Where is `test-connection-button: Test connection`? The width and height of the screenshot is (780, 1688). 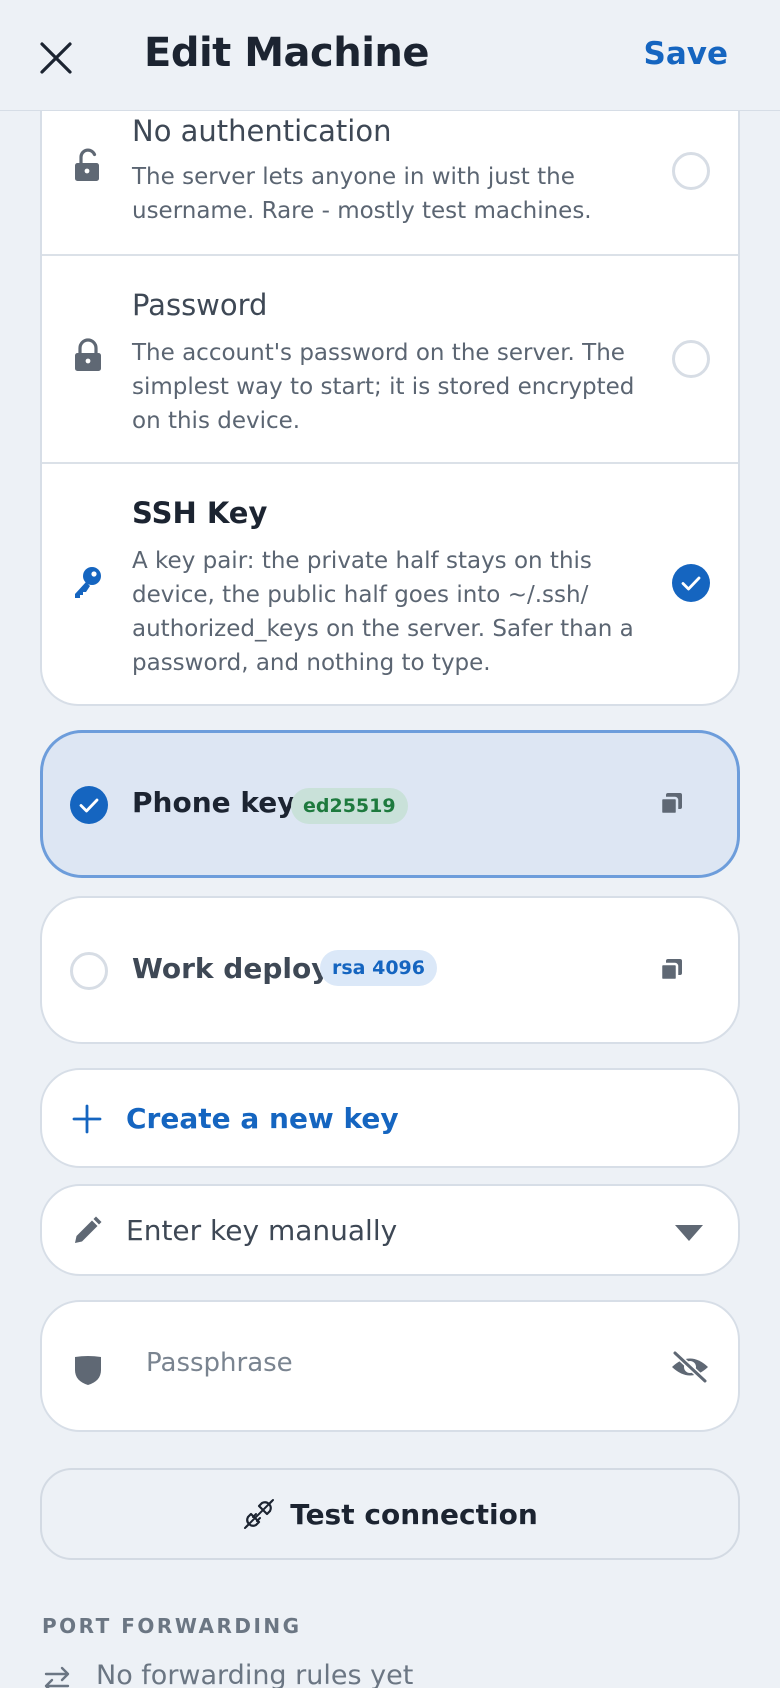 test-connection-button: Test connection is located at coordinates (390, 1514).